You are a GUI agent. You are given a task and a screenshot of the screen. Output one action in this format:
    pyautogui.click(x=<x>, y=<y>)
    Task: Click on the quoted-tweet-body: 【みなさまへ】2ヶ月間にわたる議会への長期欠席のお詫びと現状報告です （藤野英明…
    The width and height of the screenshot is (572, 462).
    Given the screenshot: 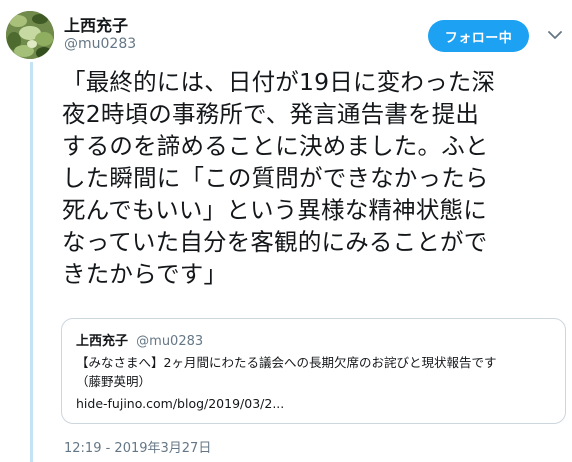 What is the action you would take?
    pyautogui.click(x=316, y=372)
    